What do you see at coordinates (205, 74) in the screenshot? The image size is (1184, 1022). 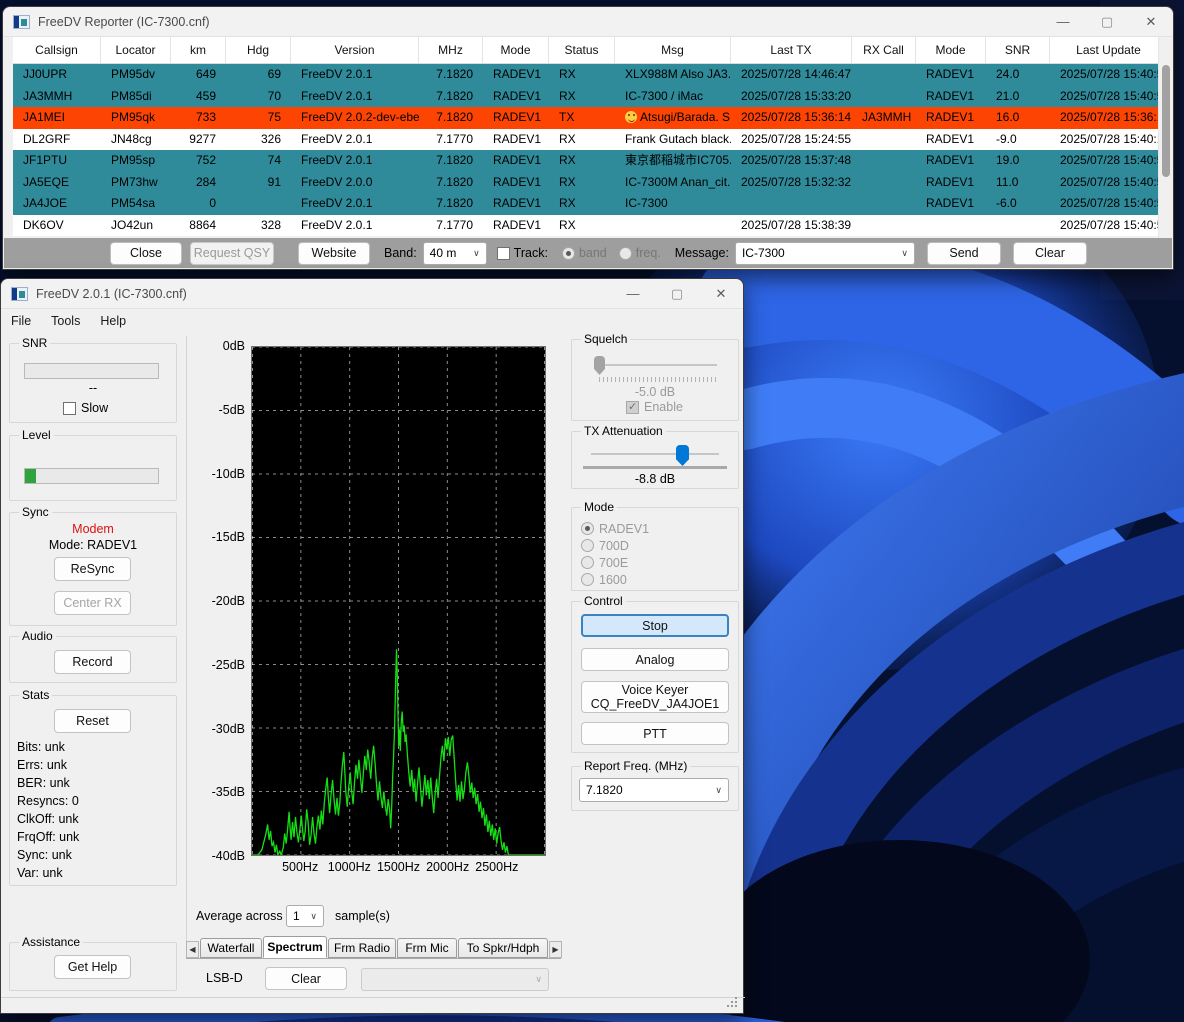 I see `cell-km: 649` at bounding box center [205, 74].